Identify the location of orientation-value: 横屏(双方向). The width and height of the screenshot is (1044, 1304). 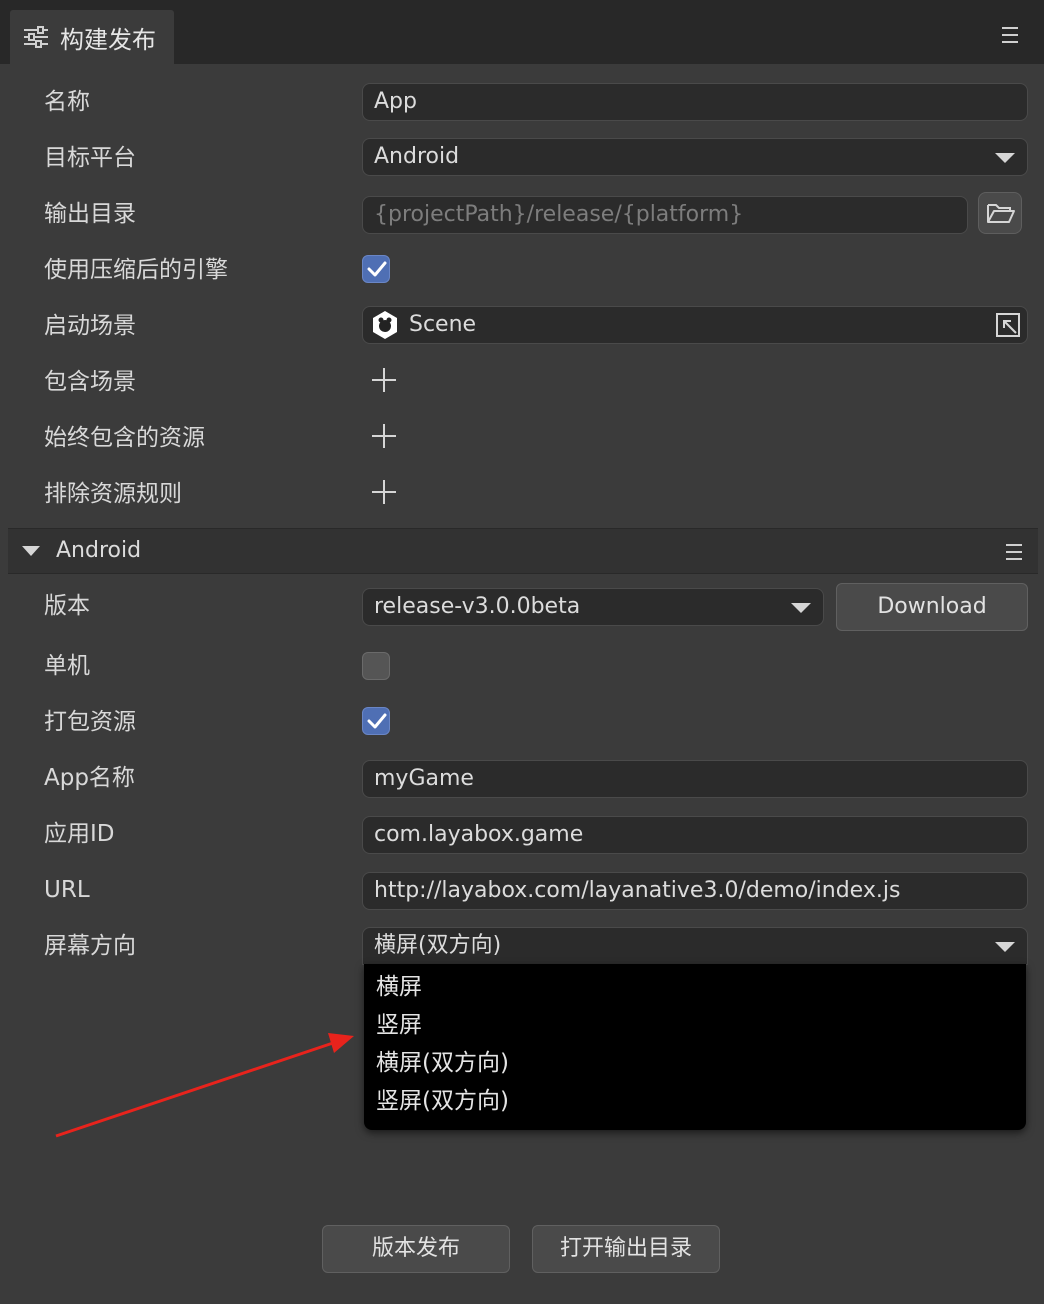
(438, 945).